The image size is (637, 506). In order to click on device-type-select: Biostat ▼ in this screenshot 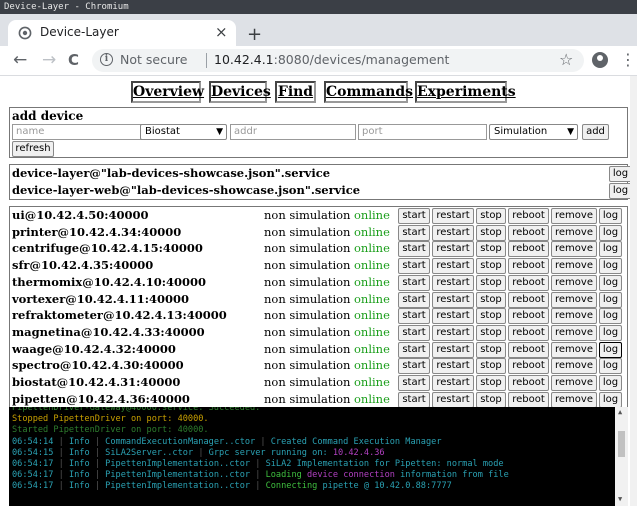, I will do `click(183, 132)`.